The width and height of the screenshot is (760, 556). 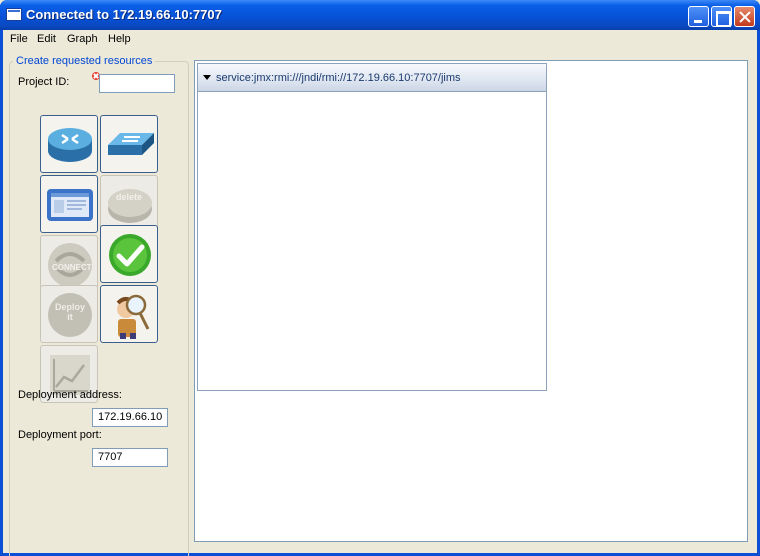 What do you see at coordinates (44, 82) in the screenshot?
I see `project-id-label: Project ID:` at bounding box center [44, 82].